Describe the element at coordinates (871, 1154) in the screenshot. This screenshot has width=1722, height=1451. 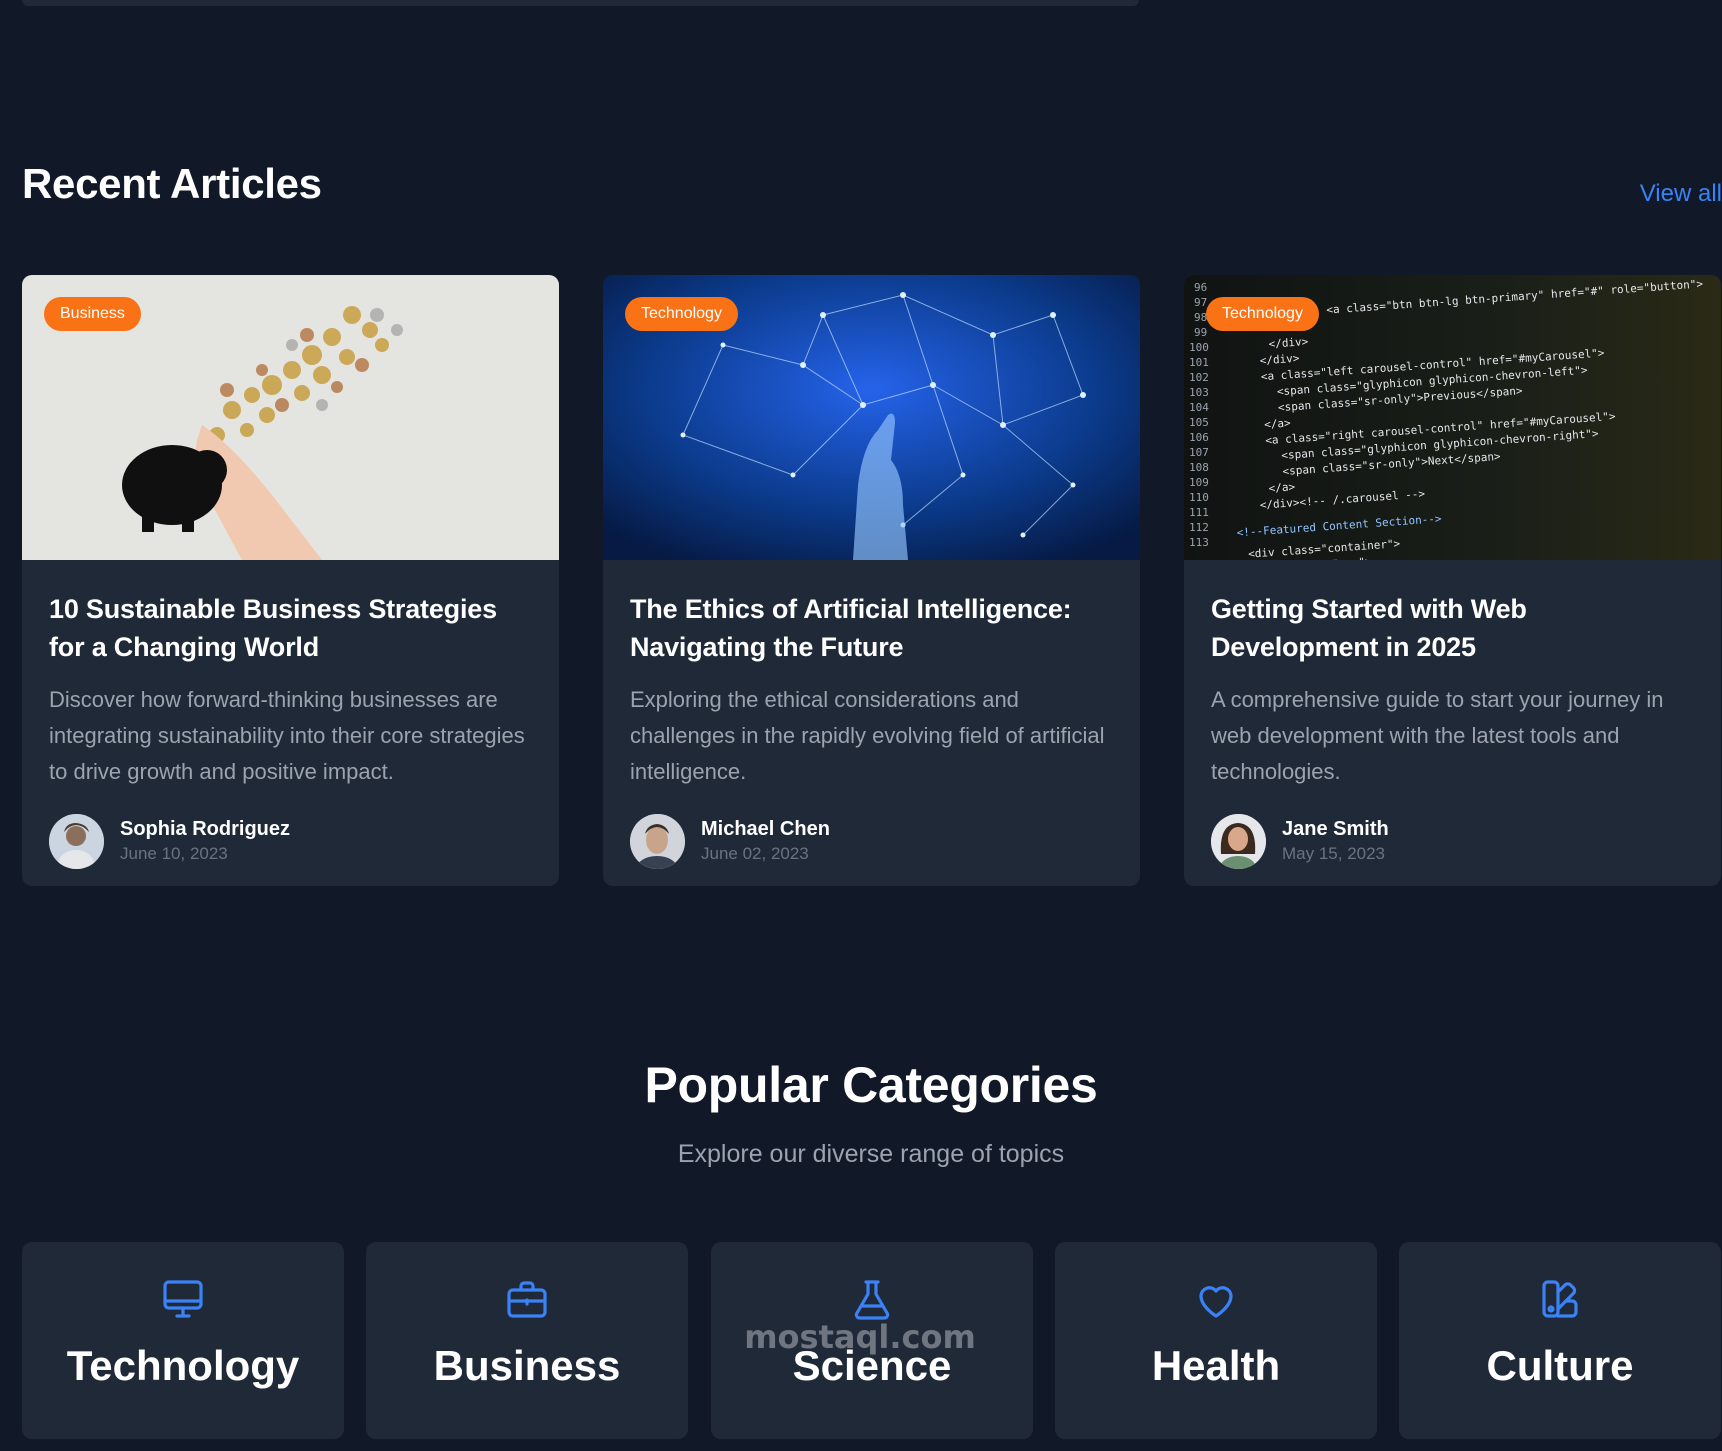
I see `popular-categories-subtitle: Explore our diverse range of topics` at that location.